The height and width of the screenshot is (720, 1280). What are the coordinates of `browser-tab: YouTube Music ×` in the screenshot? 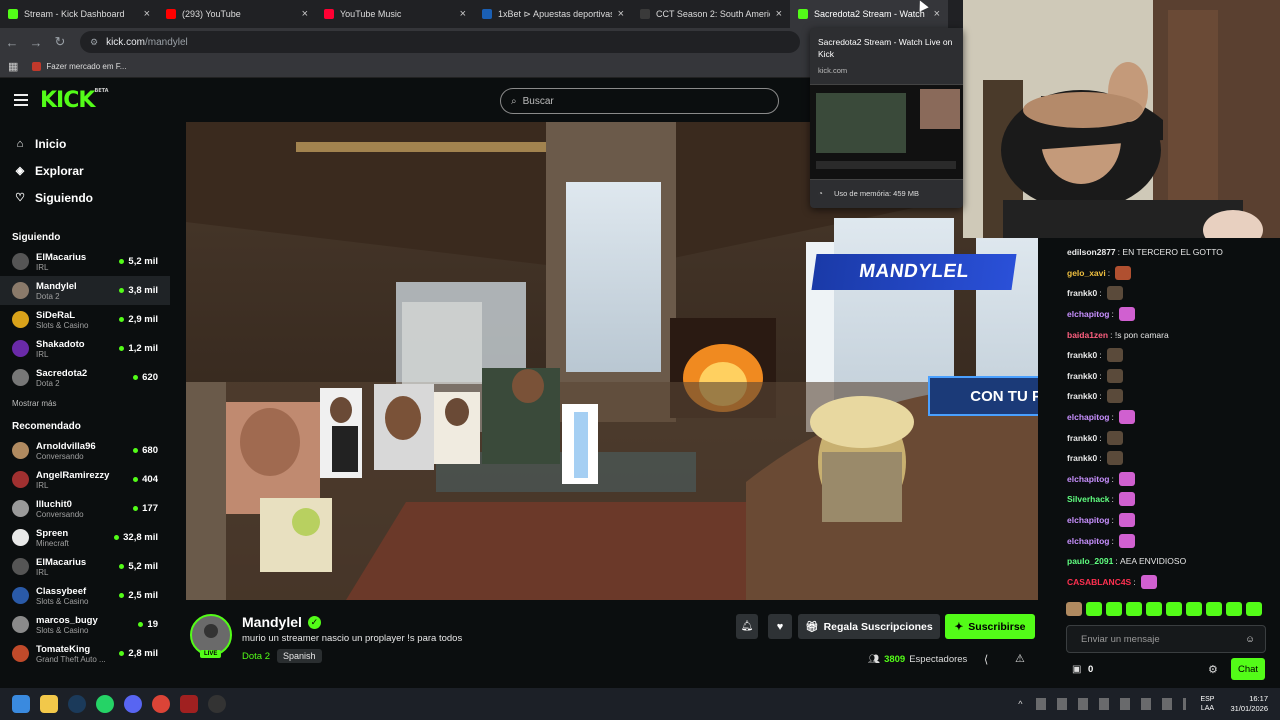 It's located at (395, 14).